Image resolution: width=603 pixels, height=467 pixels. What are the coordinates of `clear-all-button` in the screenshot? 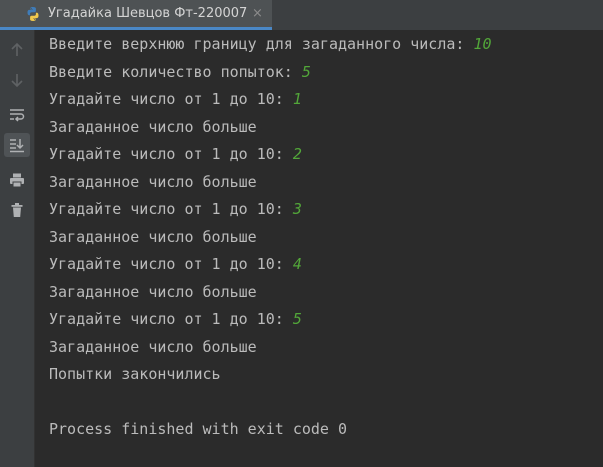 It's located at (17, 210).